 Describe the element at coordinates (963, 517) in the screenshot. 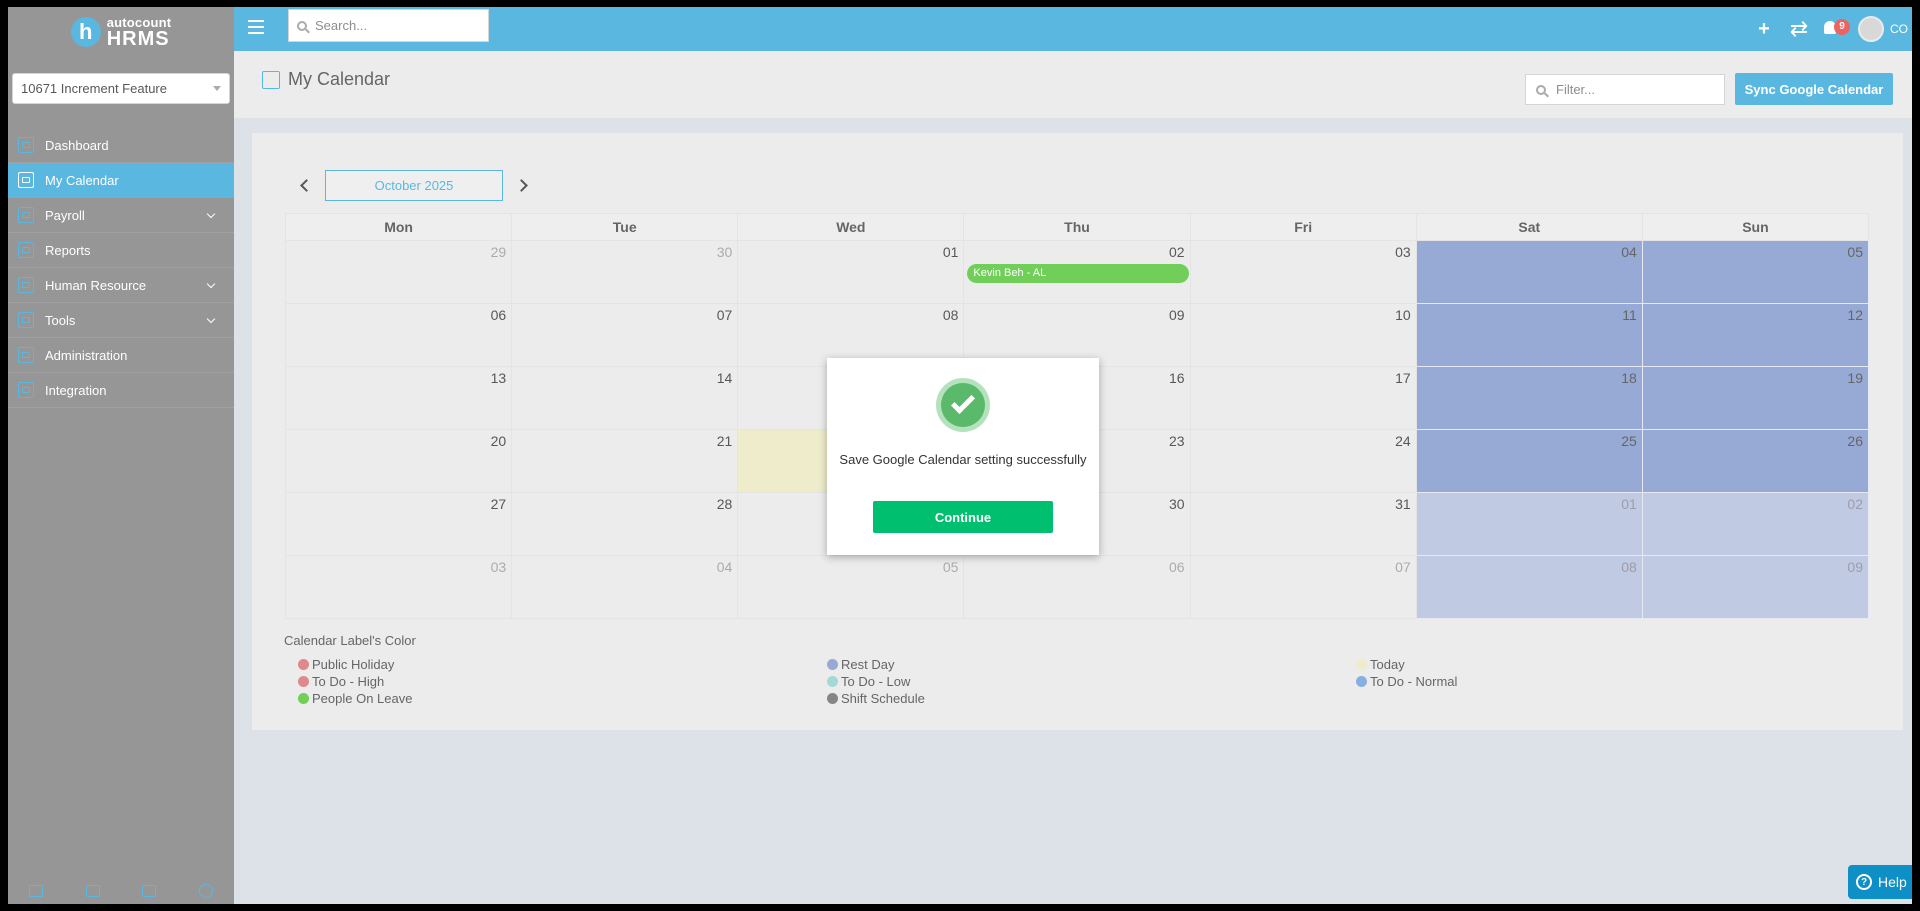

I see `continue-button: Continue` at that location.